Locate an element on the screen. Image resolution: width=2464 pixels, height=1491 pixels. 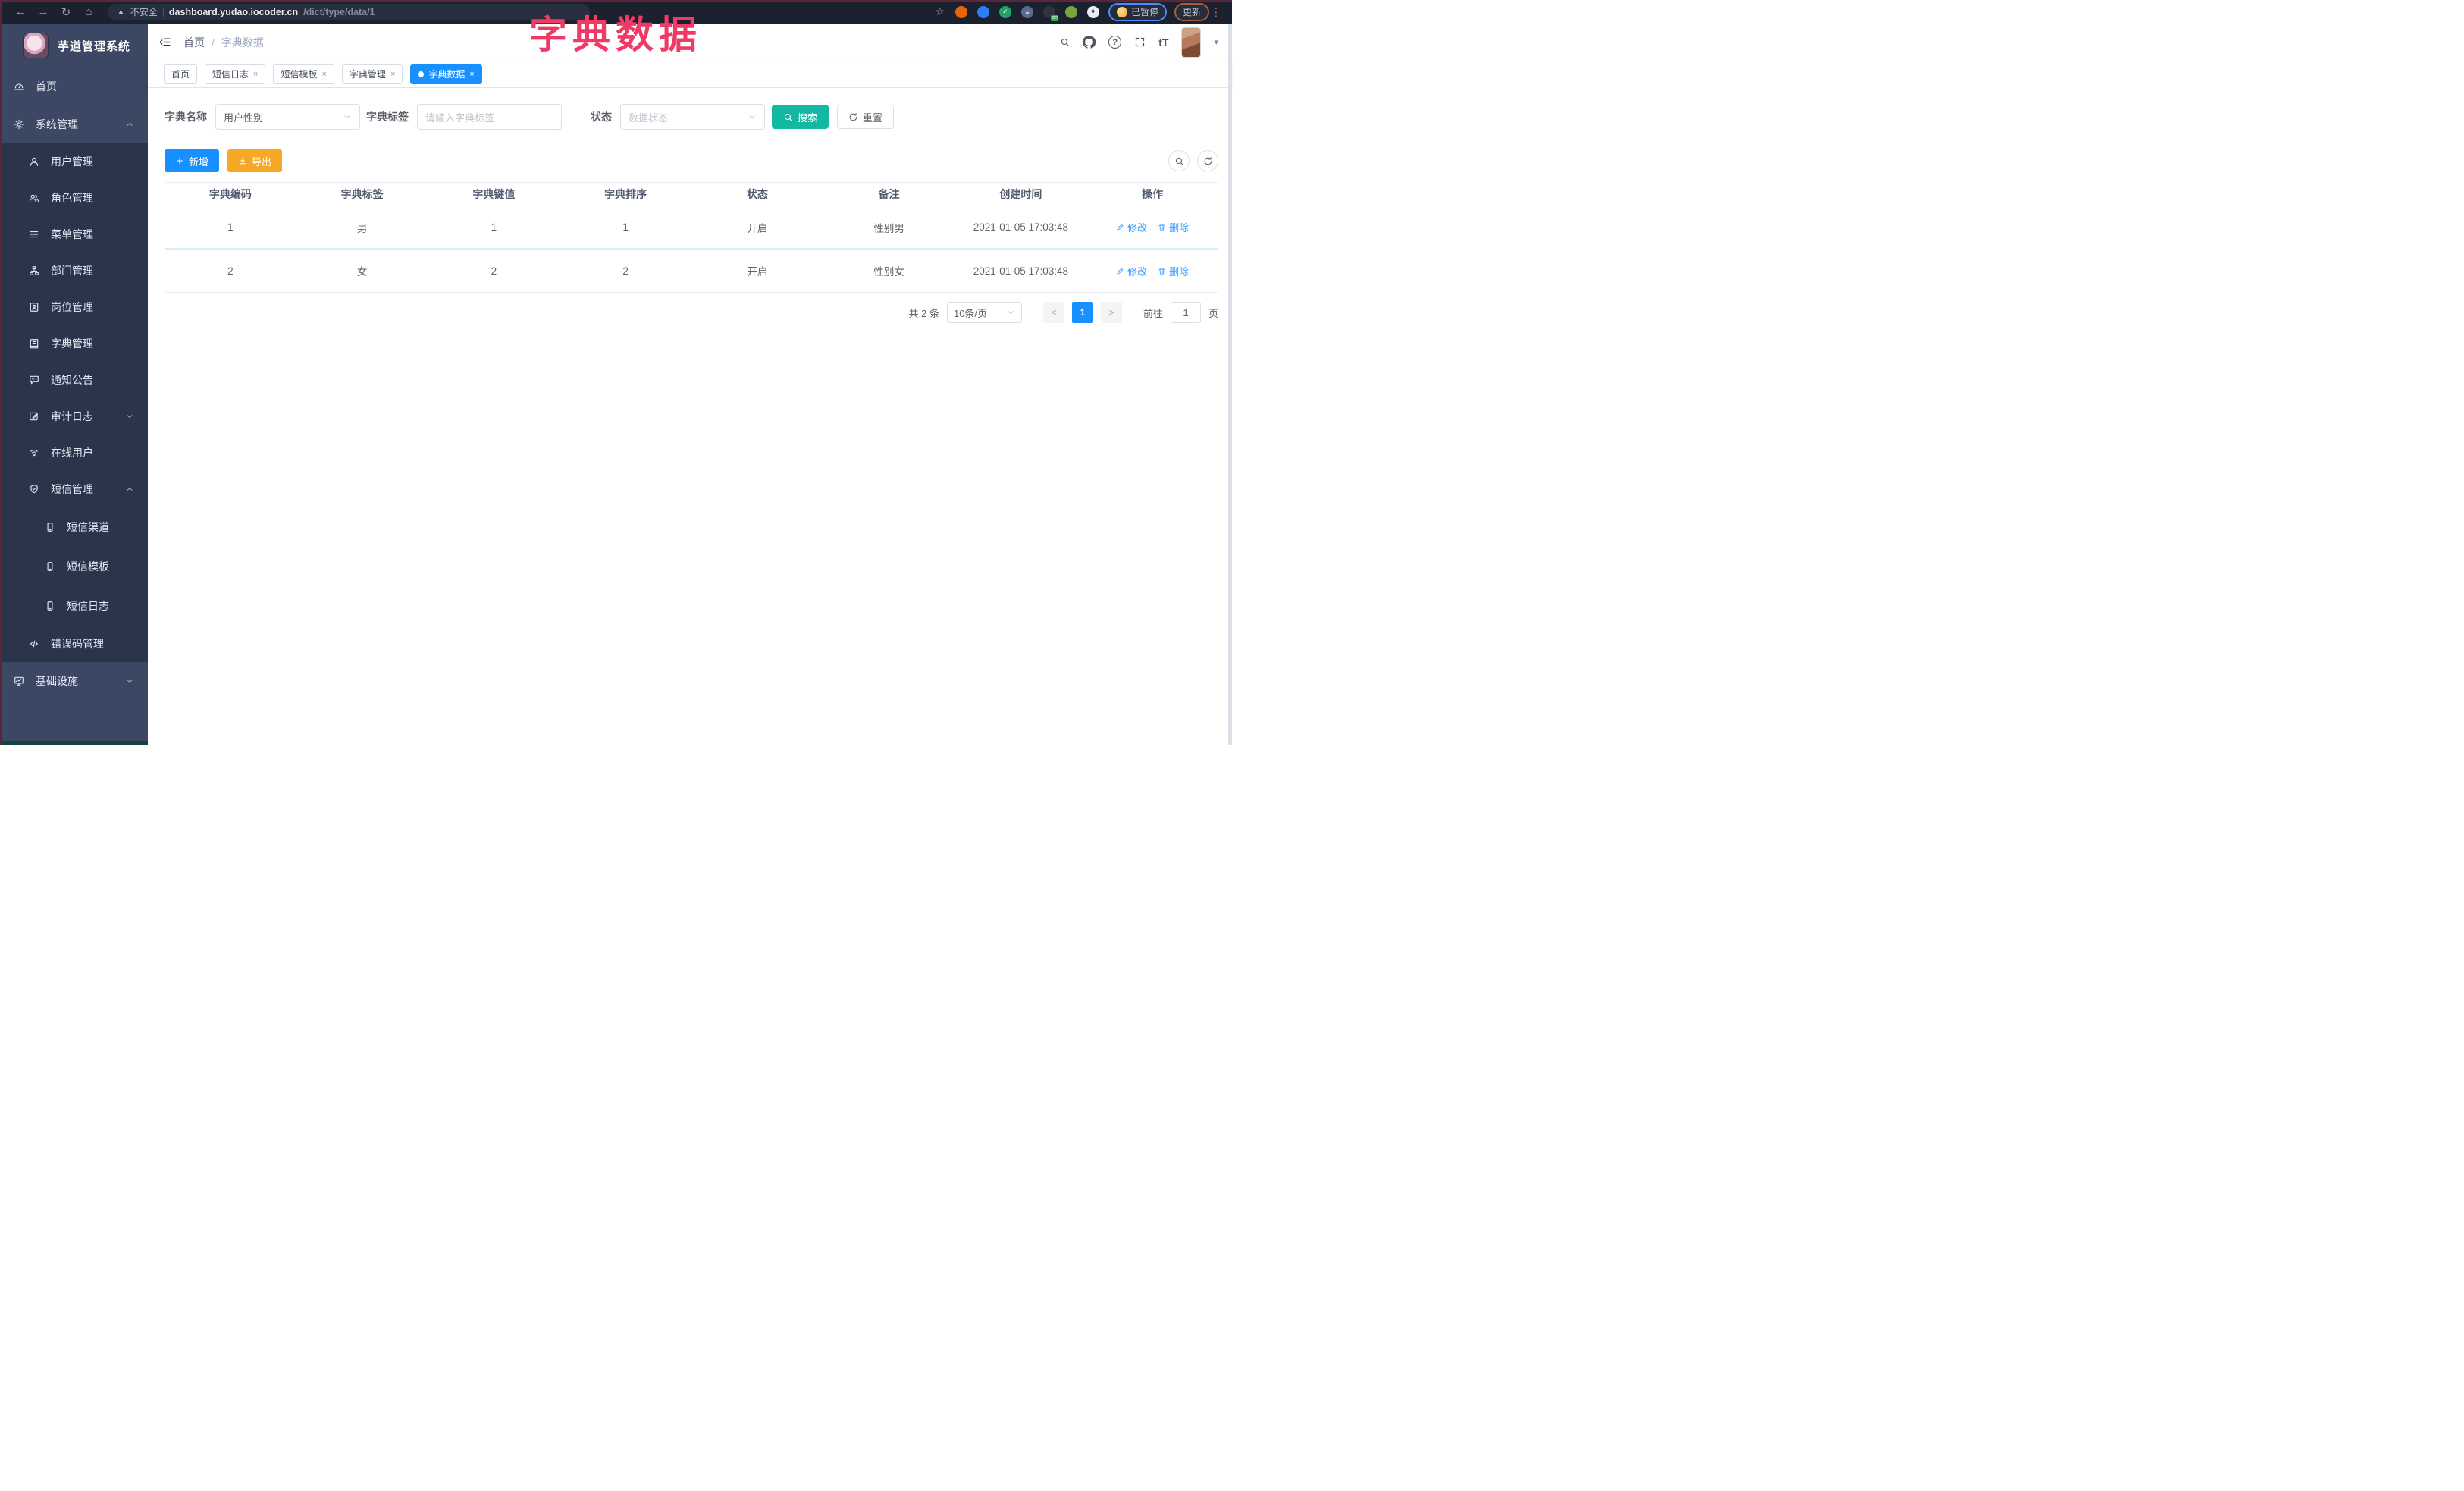
github-icon is located at coordinates (1089, 42).